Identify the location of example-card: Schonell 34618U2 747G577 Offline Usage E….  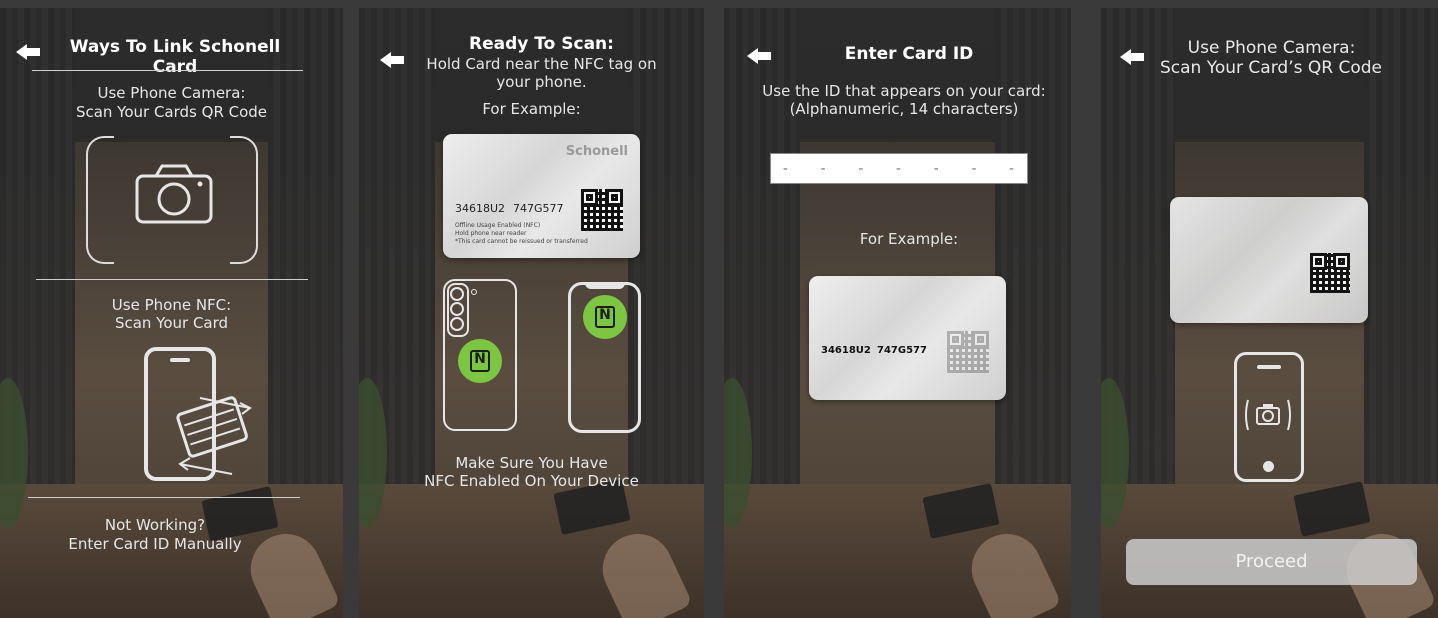
(541, 196).